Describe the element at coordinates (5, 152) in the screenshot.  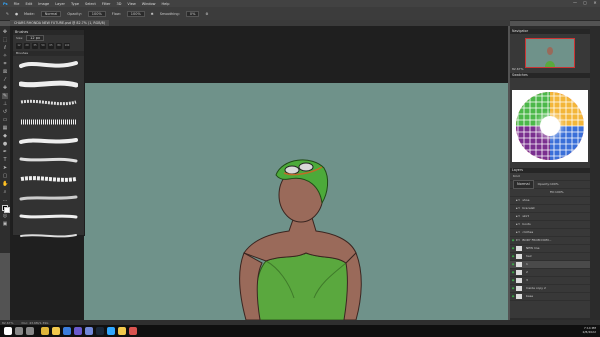
I see `pen-tool-icon: ✒` at that location.